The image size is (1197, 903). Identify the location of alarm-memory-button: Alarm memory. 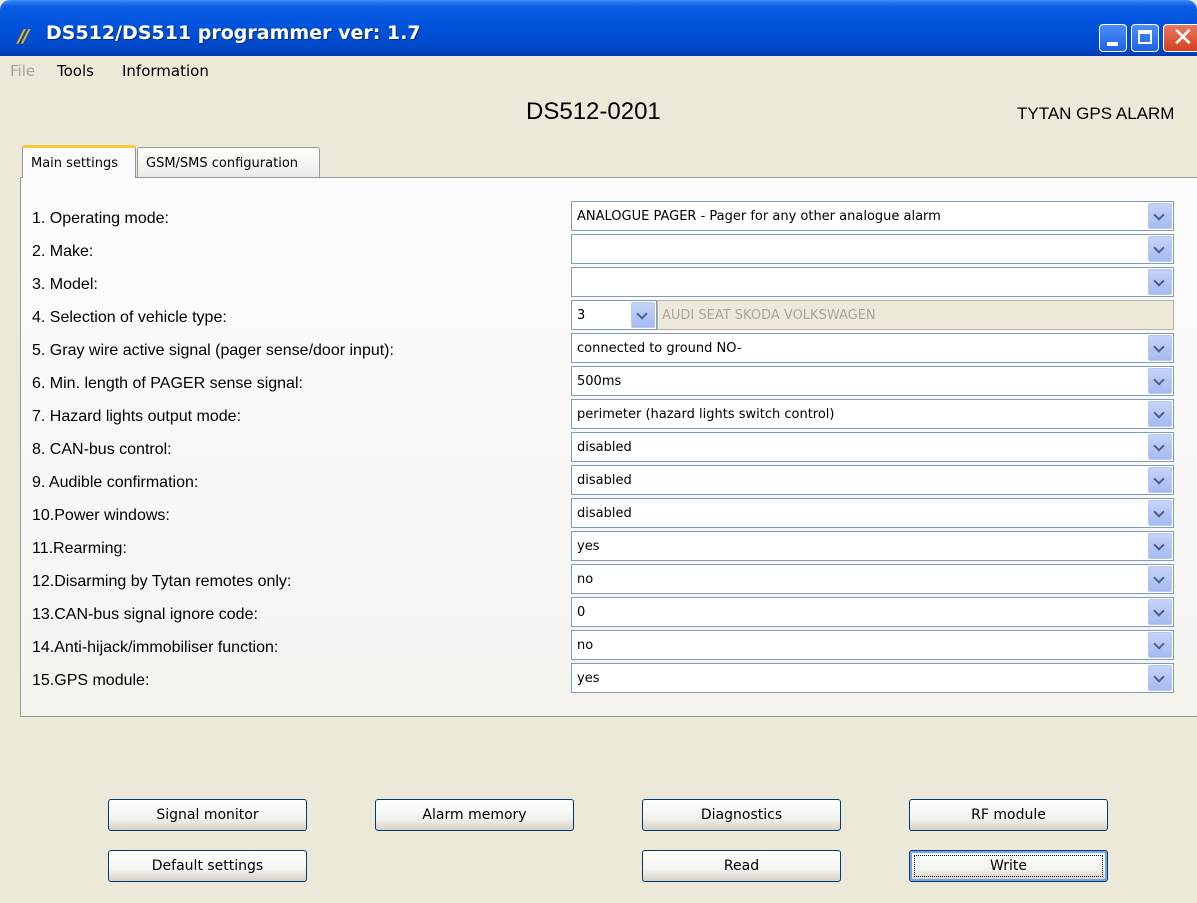
(474, 815).